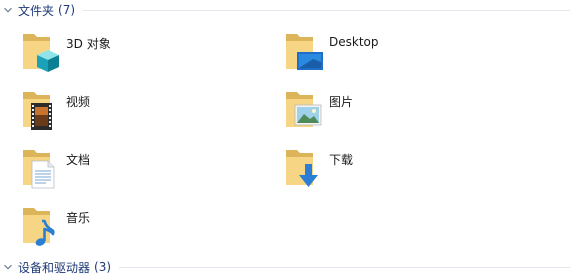  Describe the element at coordinates (40, 51) in the screenshot. I see `3d-objects-icon` at that location.